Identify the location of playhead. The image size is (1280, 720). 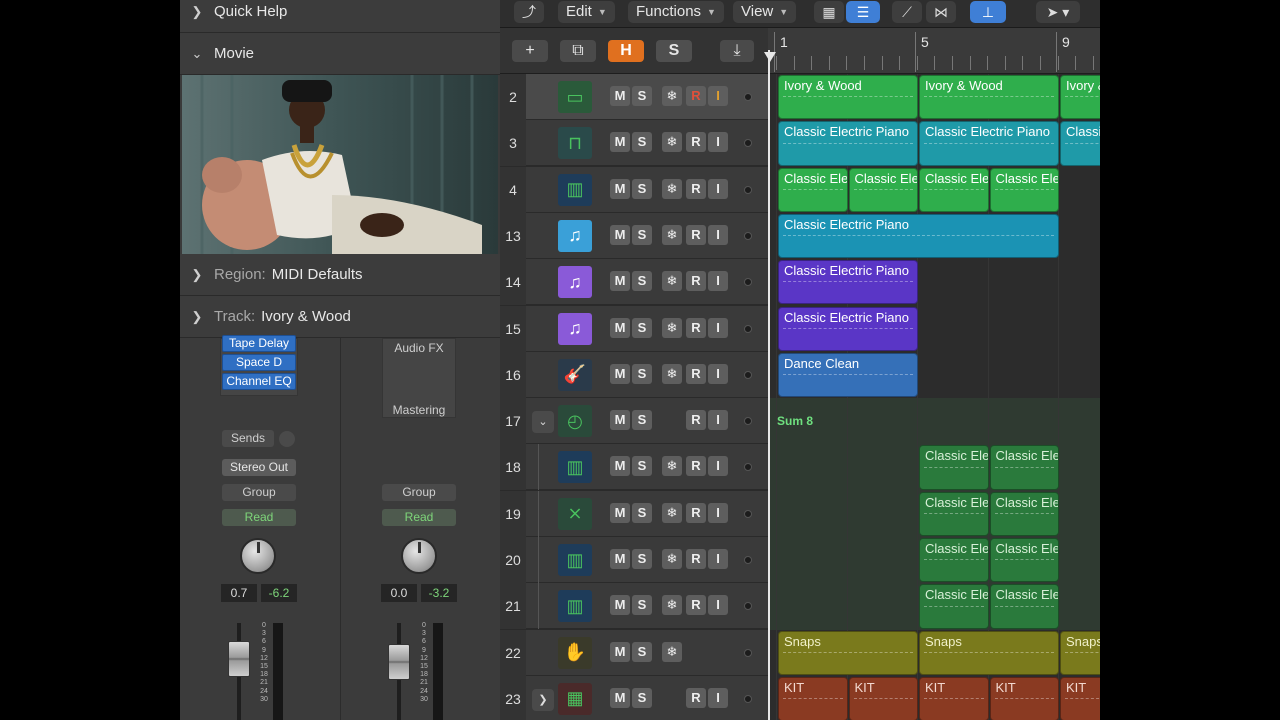
(769, 385).